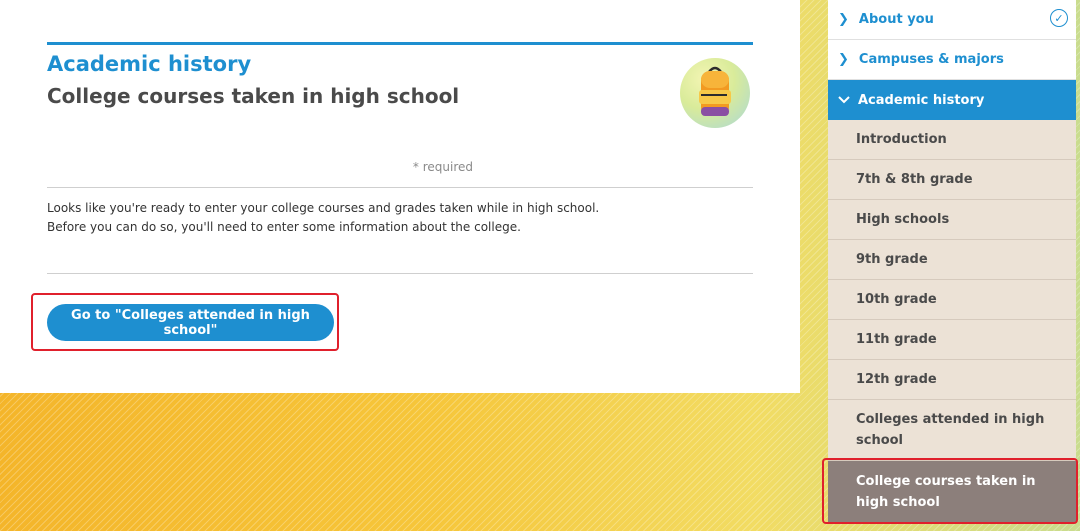 The height and width of the screenshot is (531, 1080). What do you see at coordinates (952, 300) in the screenshot?
I see `sidebar-subitem-10th-grade: 10th grade` at bounding box center [952, 300].